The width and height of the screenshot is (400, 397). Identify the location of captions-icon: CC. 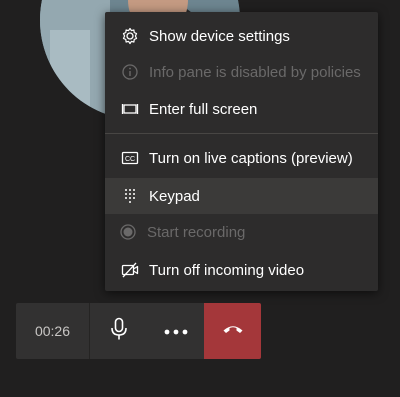
(130, 158).